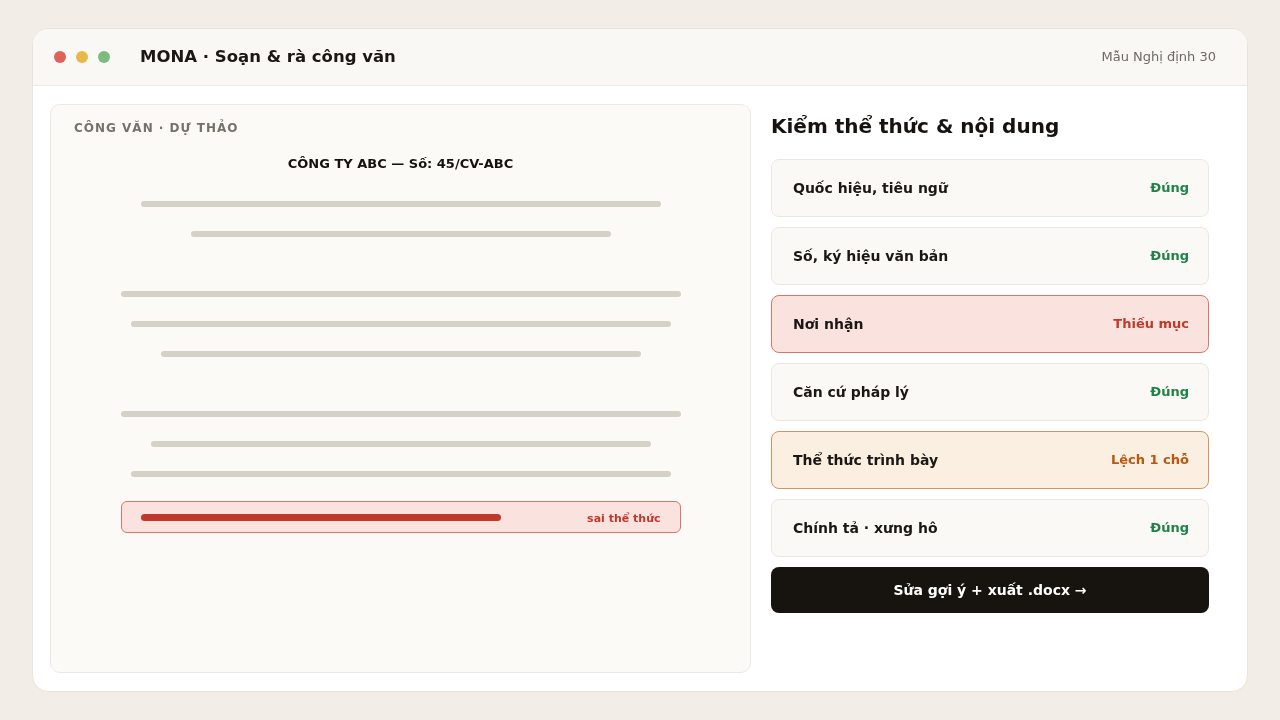 The width and height of the screenshot is (1280, 720). Describe the element at coordinates (82, 57) in the screenshot. I see `minimize-window-icon` at that location.